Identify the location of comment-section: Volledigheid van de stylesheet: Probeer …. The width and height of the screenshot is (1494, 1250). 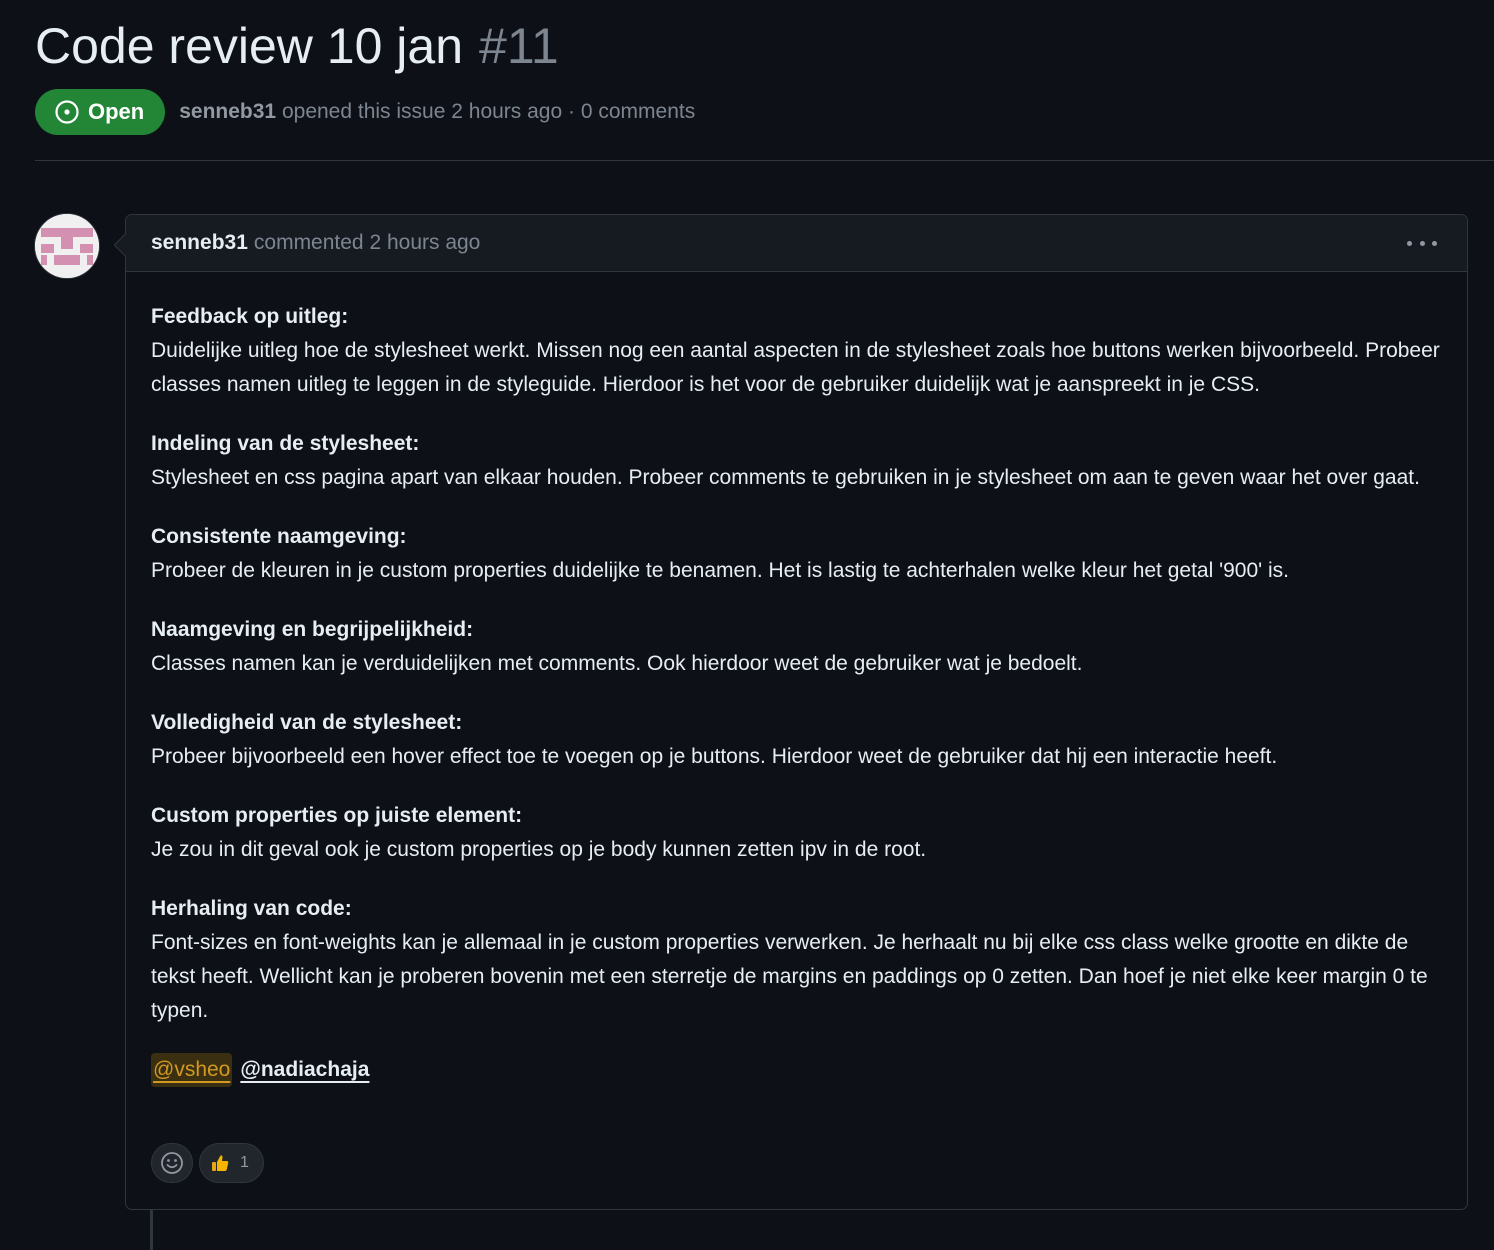
(796, 740).